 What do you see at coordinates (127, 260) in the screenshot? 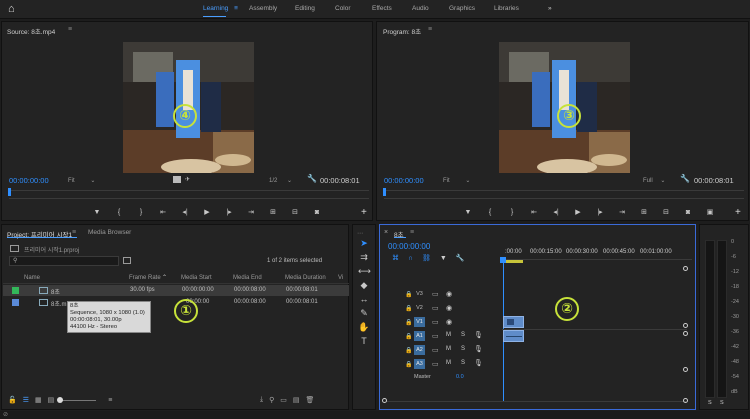
I see `new-bin-from-search-icon` at bounding box center [127, 260].